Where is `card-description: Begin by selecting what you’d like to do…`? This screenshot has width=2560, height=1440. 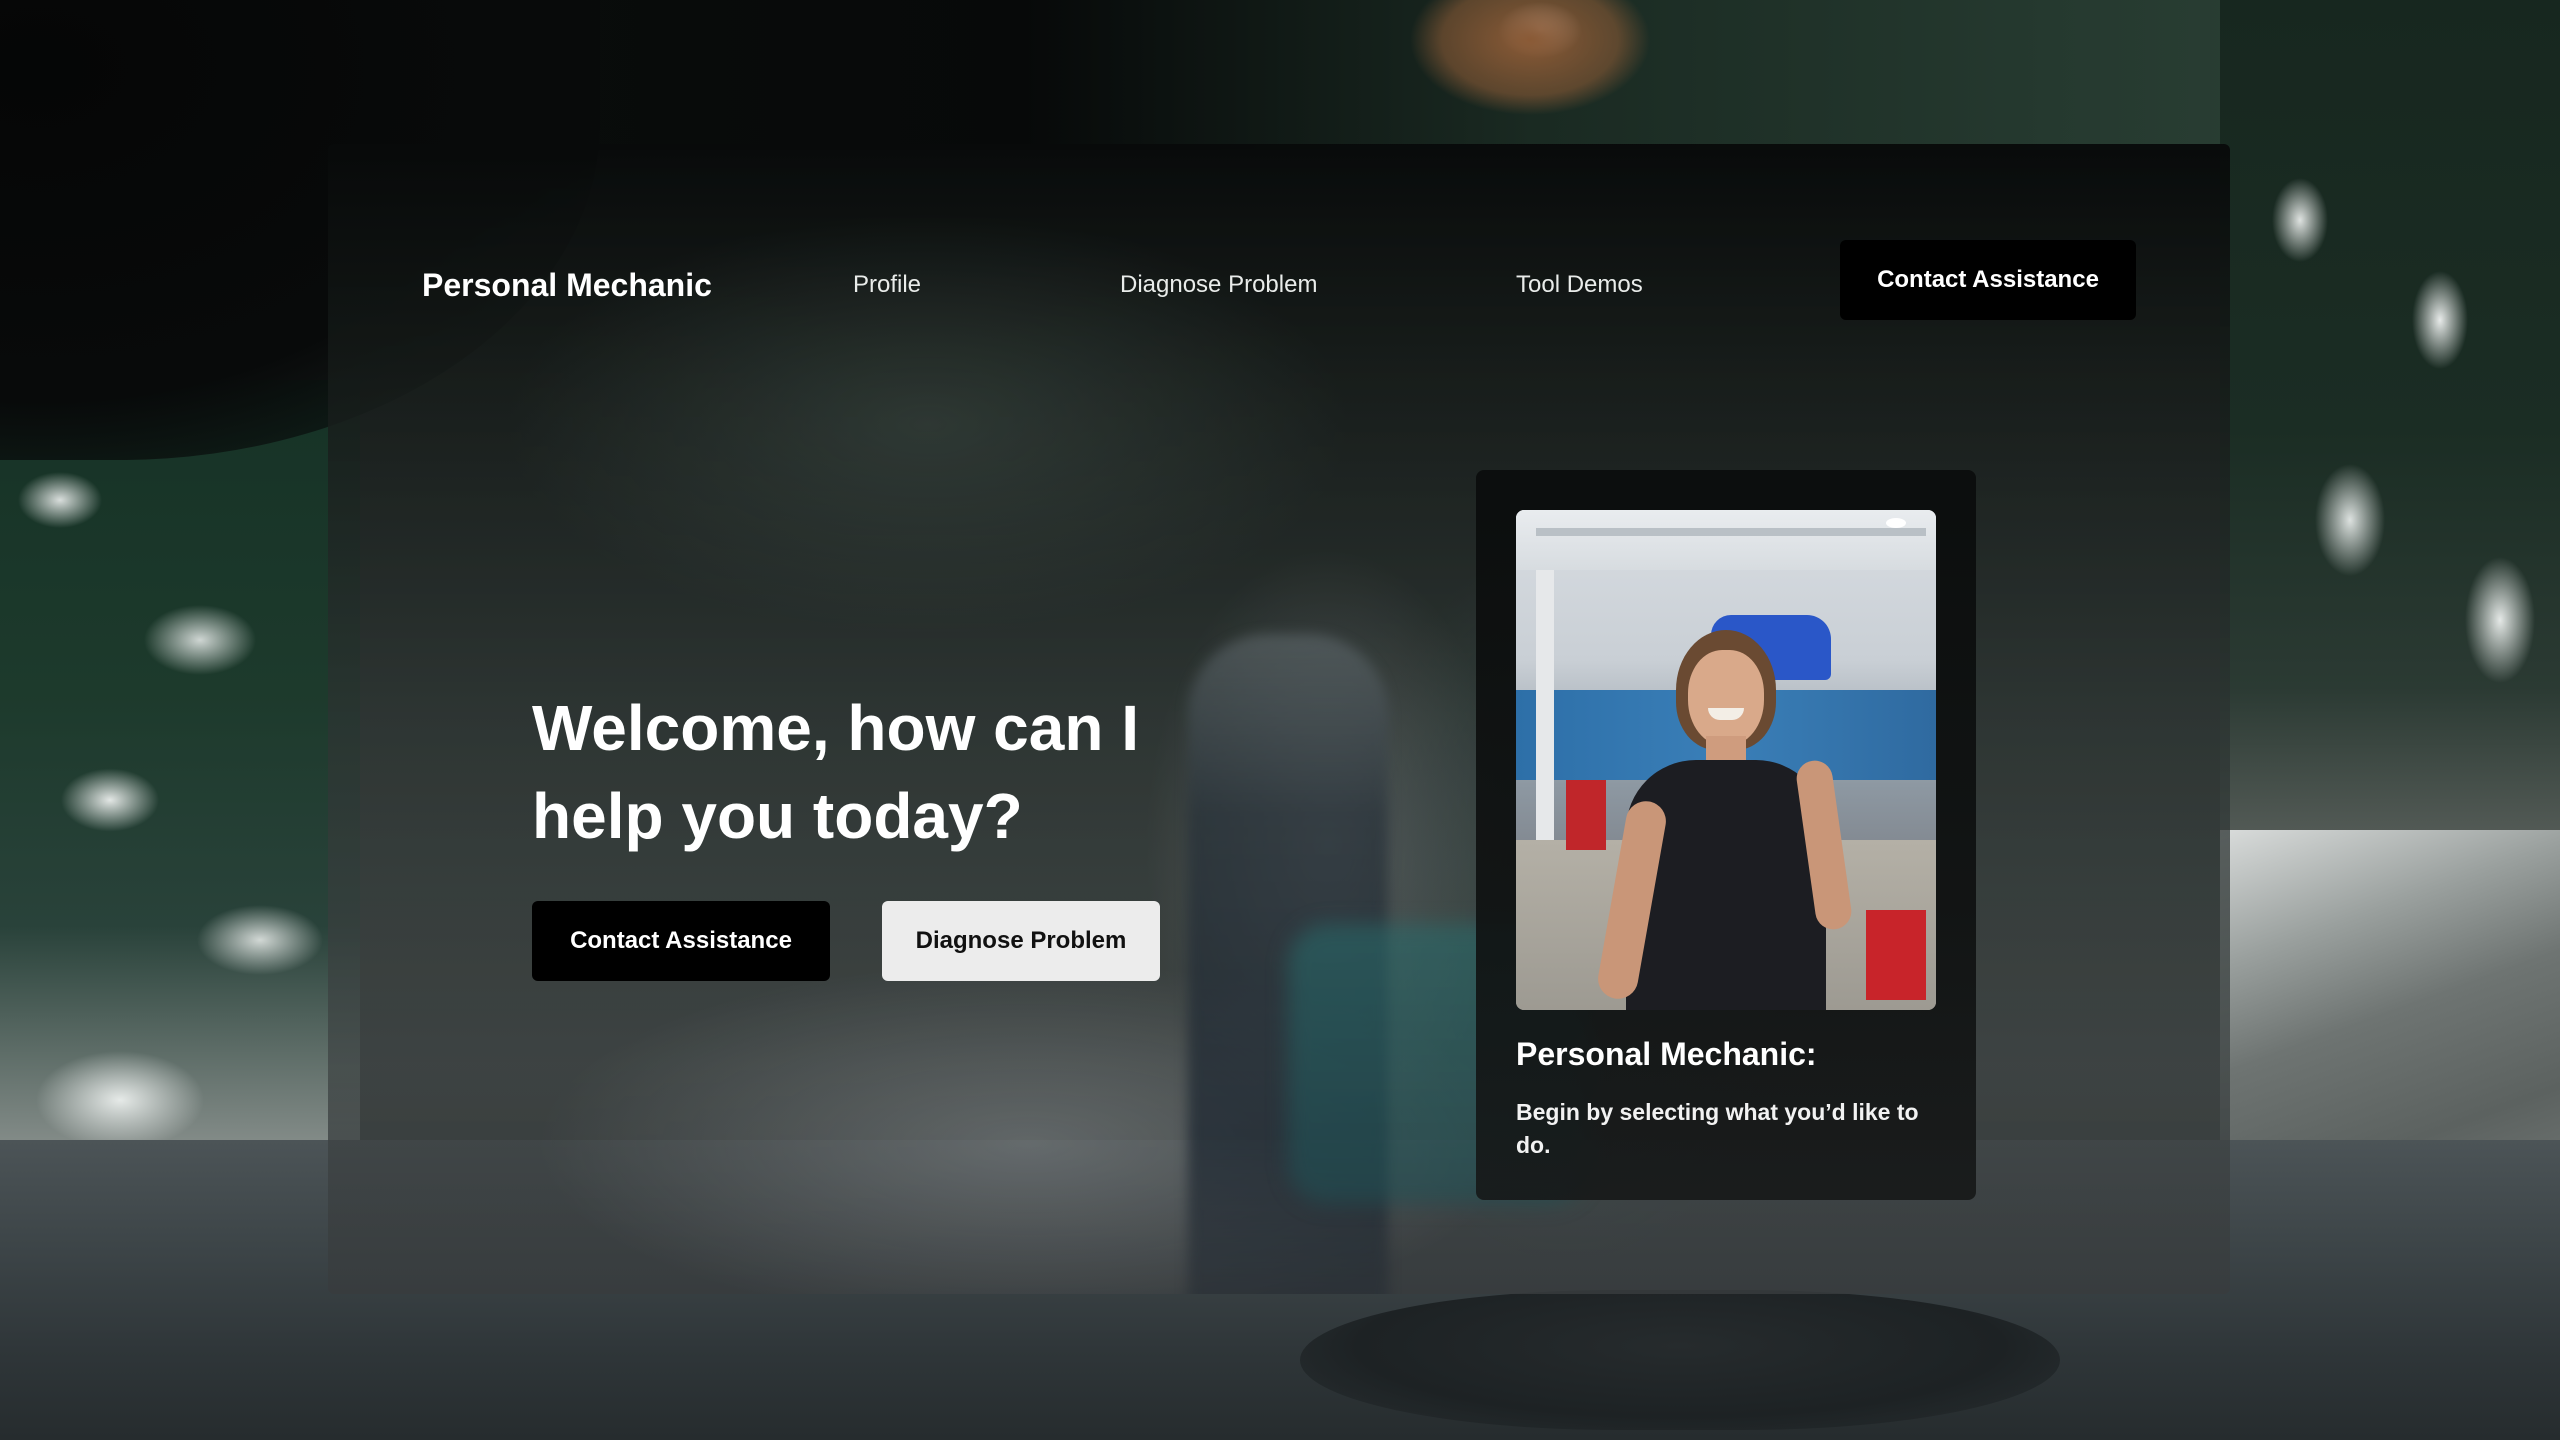
card-description: Begin by selecting what you’d like to do… is located at coordinates (1717, 1128).